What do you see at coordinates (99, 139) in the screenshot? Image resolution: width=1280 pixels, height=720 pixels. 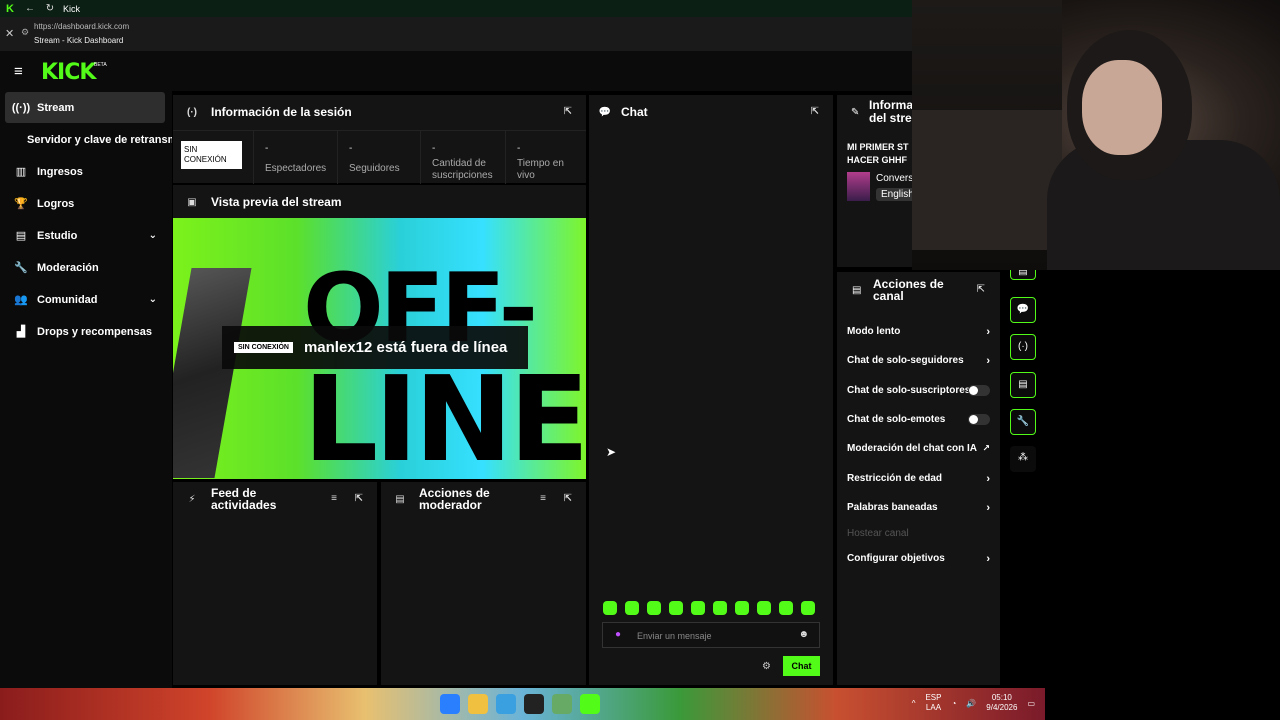 I see `sidebar-item-server-key: Servidor y clave de retransm` at bounding box center [99, 139].